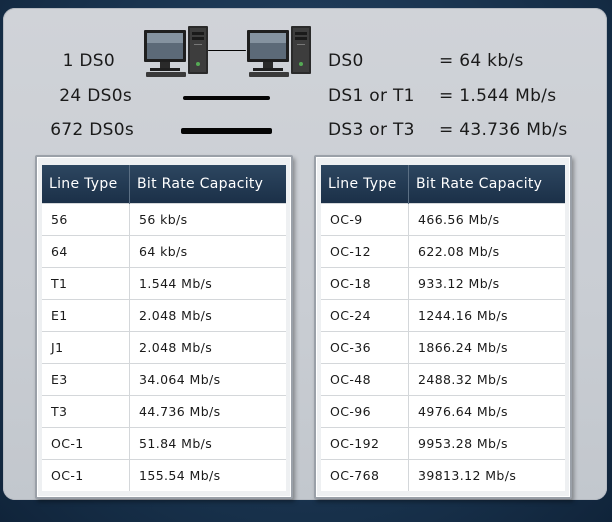 The image size is (612, 522). Describe the element at coordinates (481, 61) in the screenshot. I see `ds0-rate-label: = 64 kb/s` at that location.